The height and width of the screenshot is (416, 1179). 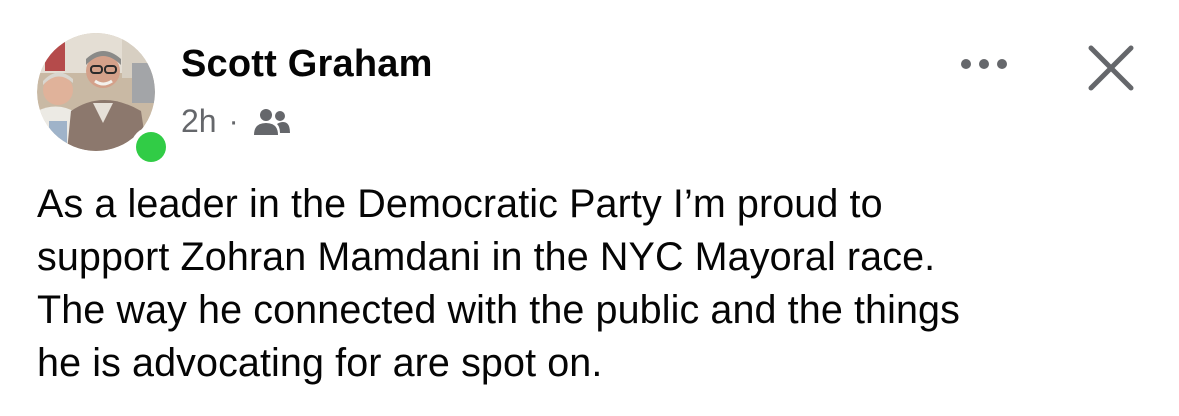 What do you see at coordinates (307, 64) in the screenshot?
I see `author-name: Scott Graham` at bounding box center [307, 64].